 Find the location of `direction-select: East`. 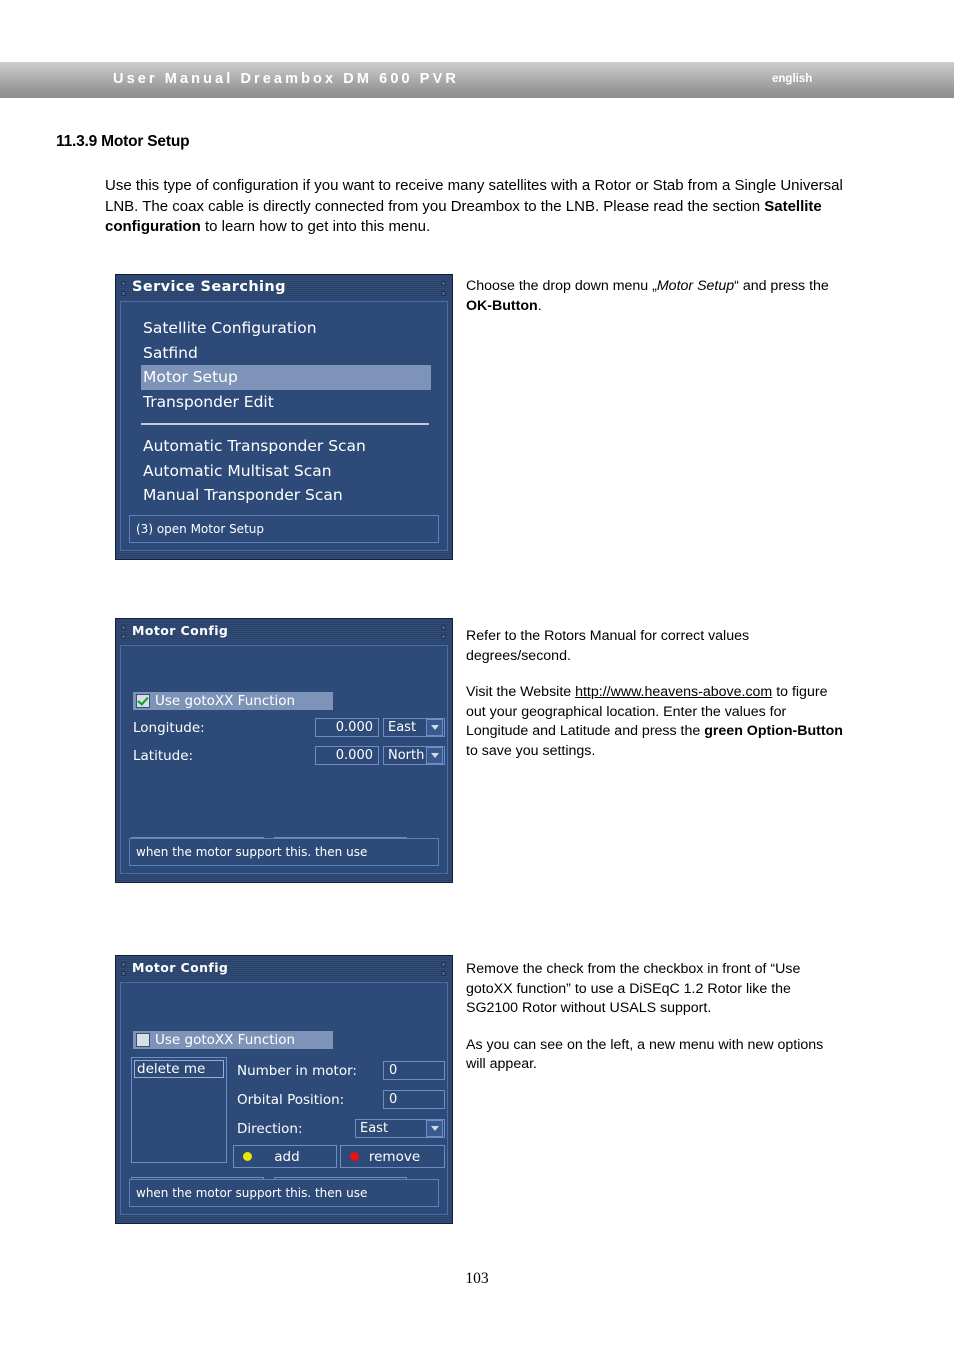

direction-select: East is located at coordinates (400, 1128).